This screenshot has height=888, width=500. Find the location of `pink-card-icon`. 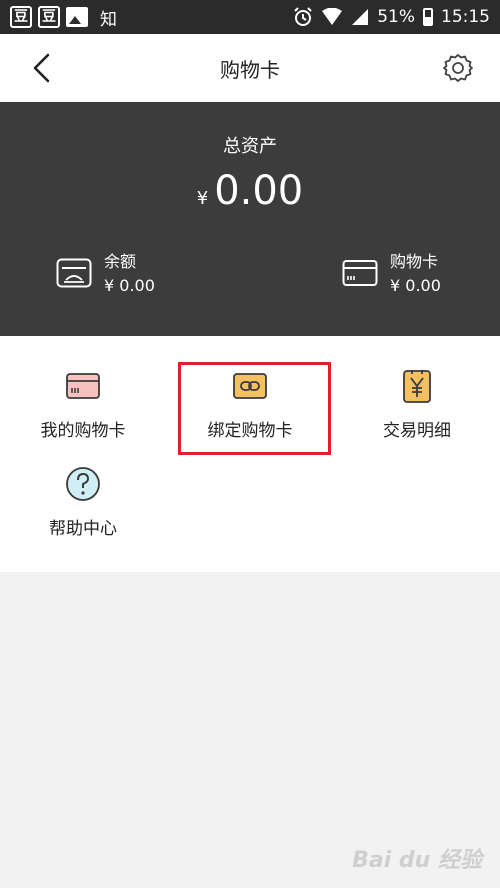

pink-card-icon is located at coordinates (83, 386).